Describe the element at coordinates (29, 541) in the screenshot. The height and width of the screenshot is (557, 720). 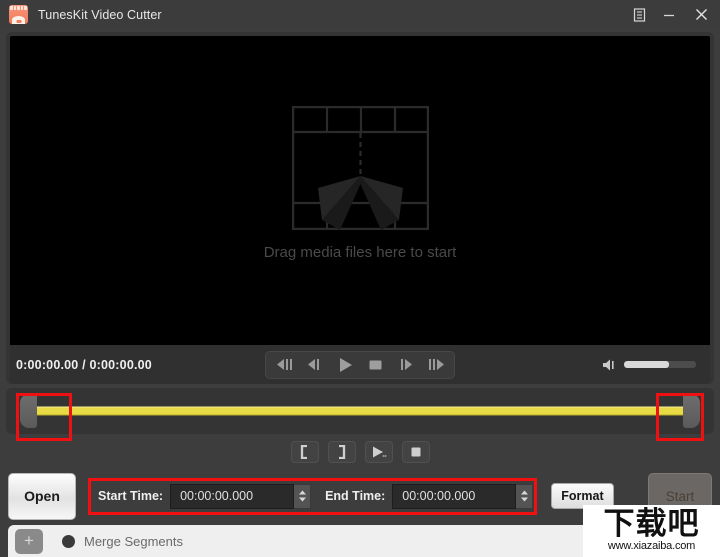
I see `add-segment-button: +` at that location.